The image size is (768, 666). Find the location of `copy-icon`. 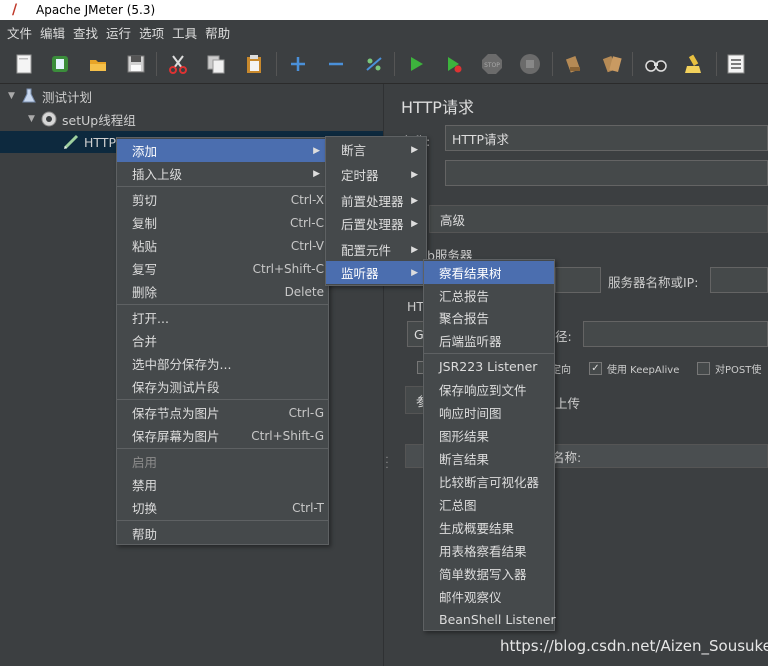

copy-icon is located at coordinates (216, 64).